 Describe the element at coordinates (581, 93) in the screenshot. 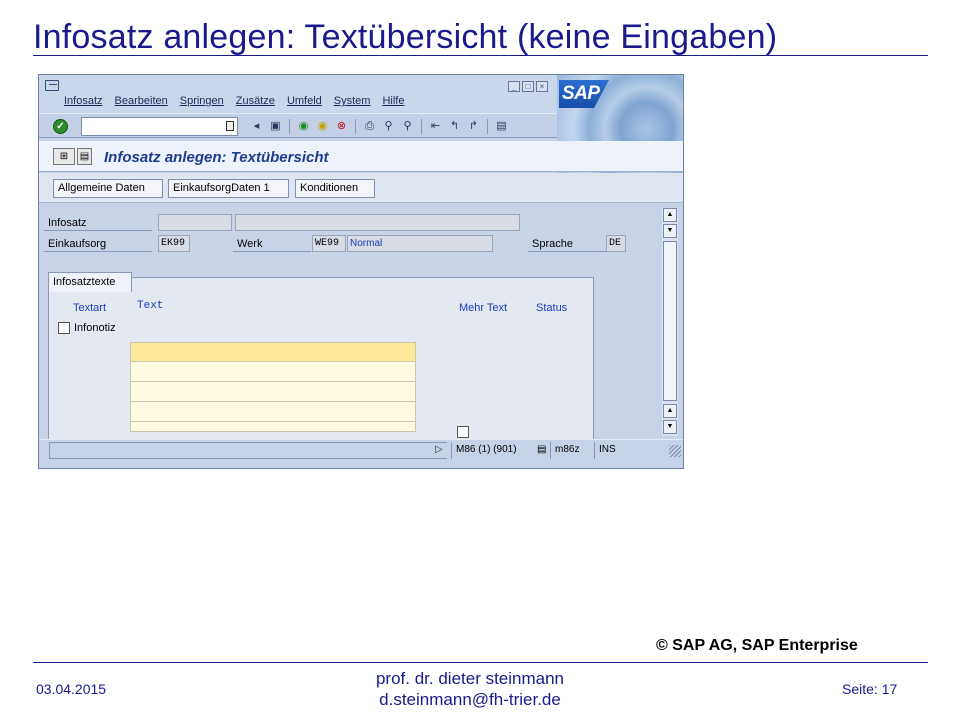

I see `sap-logo-text: SAP` at that location.